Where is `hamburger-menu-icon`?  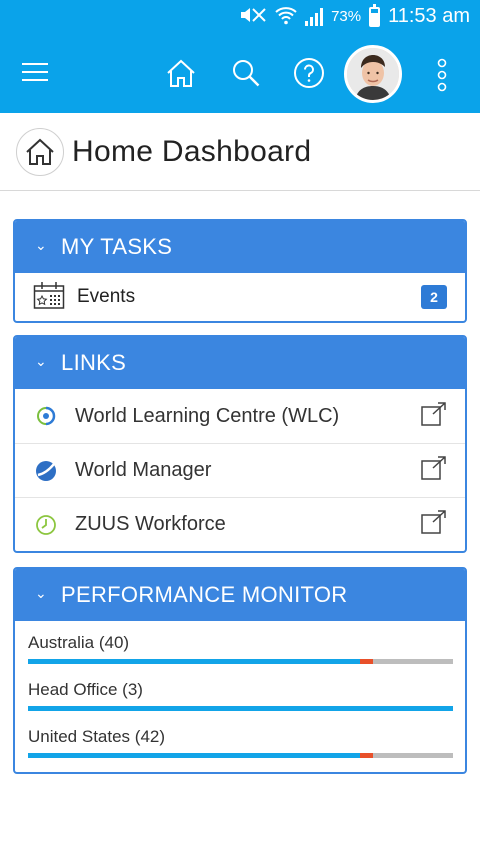 hamburger-menu-icon is located at coordinates (35, 72).